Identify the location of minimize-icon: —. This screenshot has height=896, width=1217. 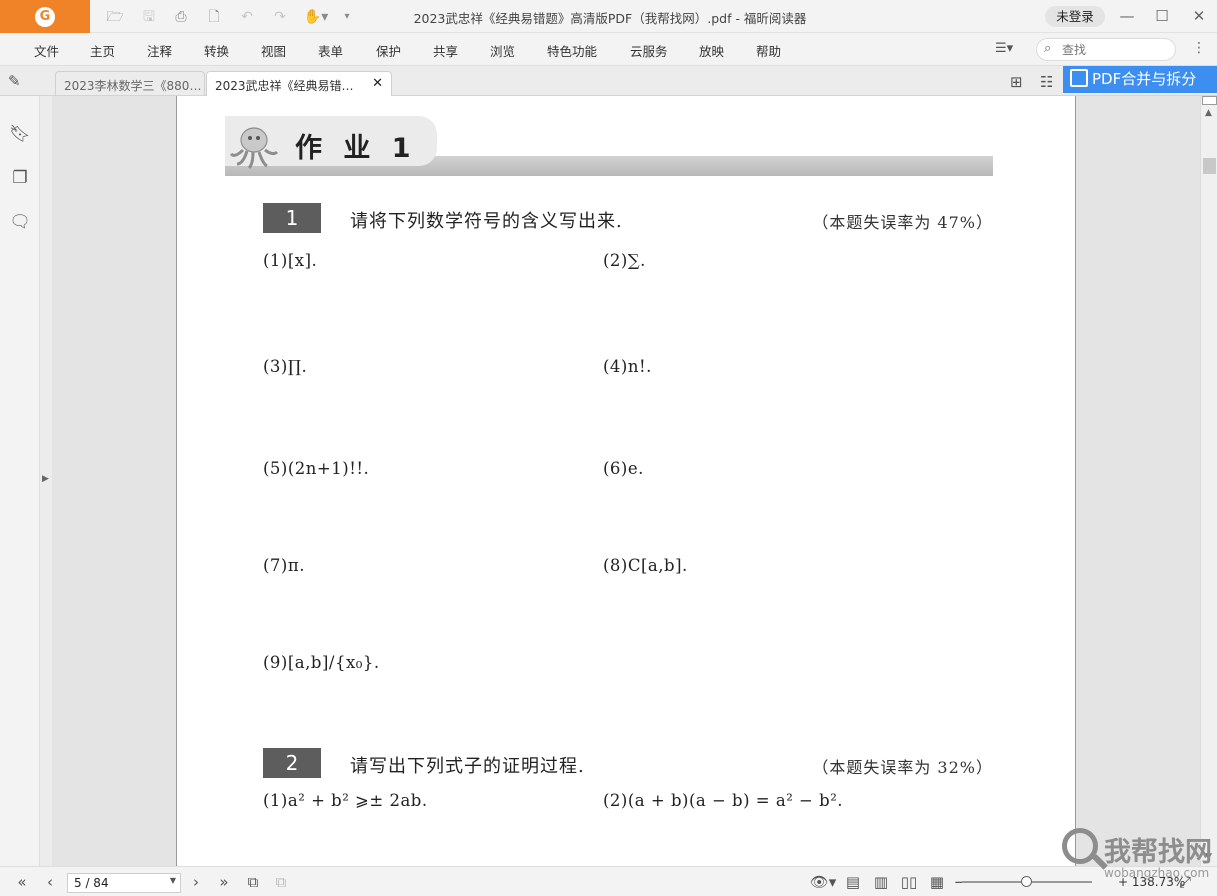
(1127, 16).